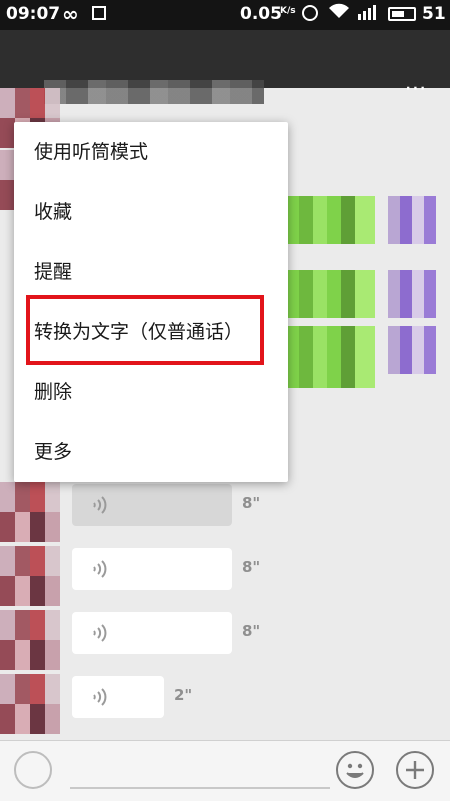 The image size is (450, 801). What do you see at coordinates (33, 770) in the screenshot?
I see `voice-toggle-button` at bounding box center [33, 770].